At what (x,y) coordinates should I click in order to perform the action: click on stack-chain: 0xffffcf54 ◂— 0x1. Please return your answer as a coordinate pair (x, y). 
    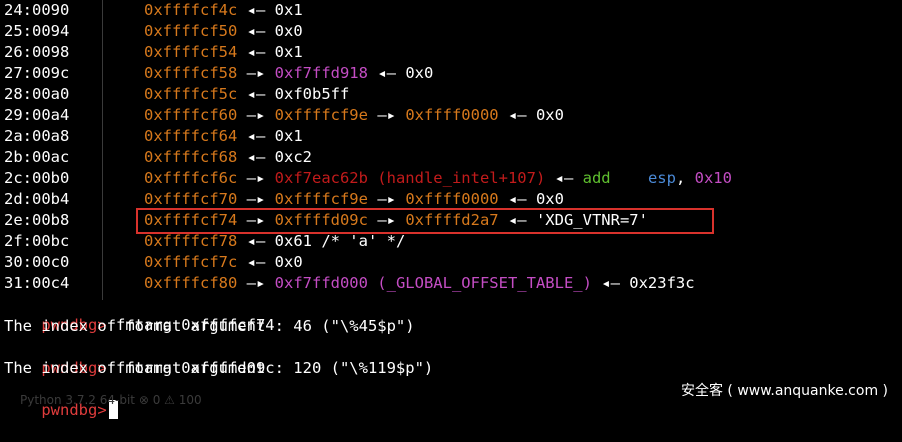
    Looking at the image, I should click on (223, 52).